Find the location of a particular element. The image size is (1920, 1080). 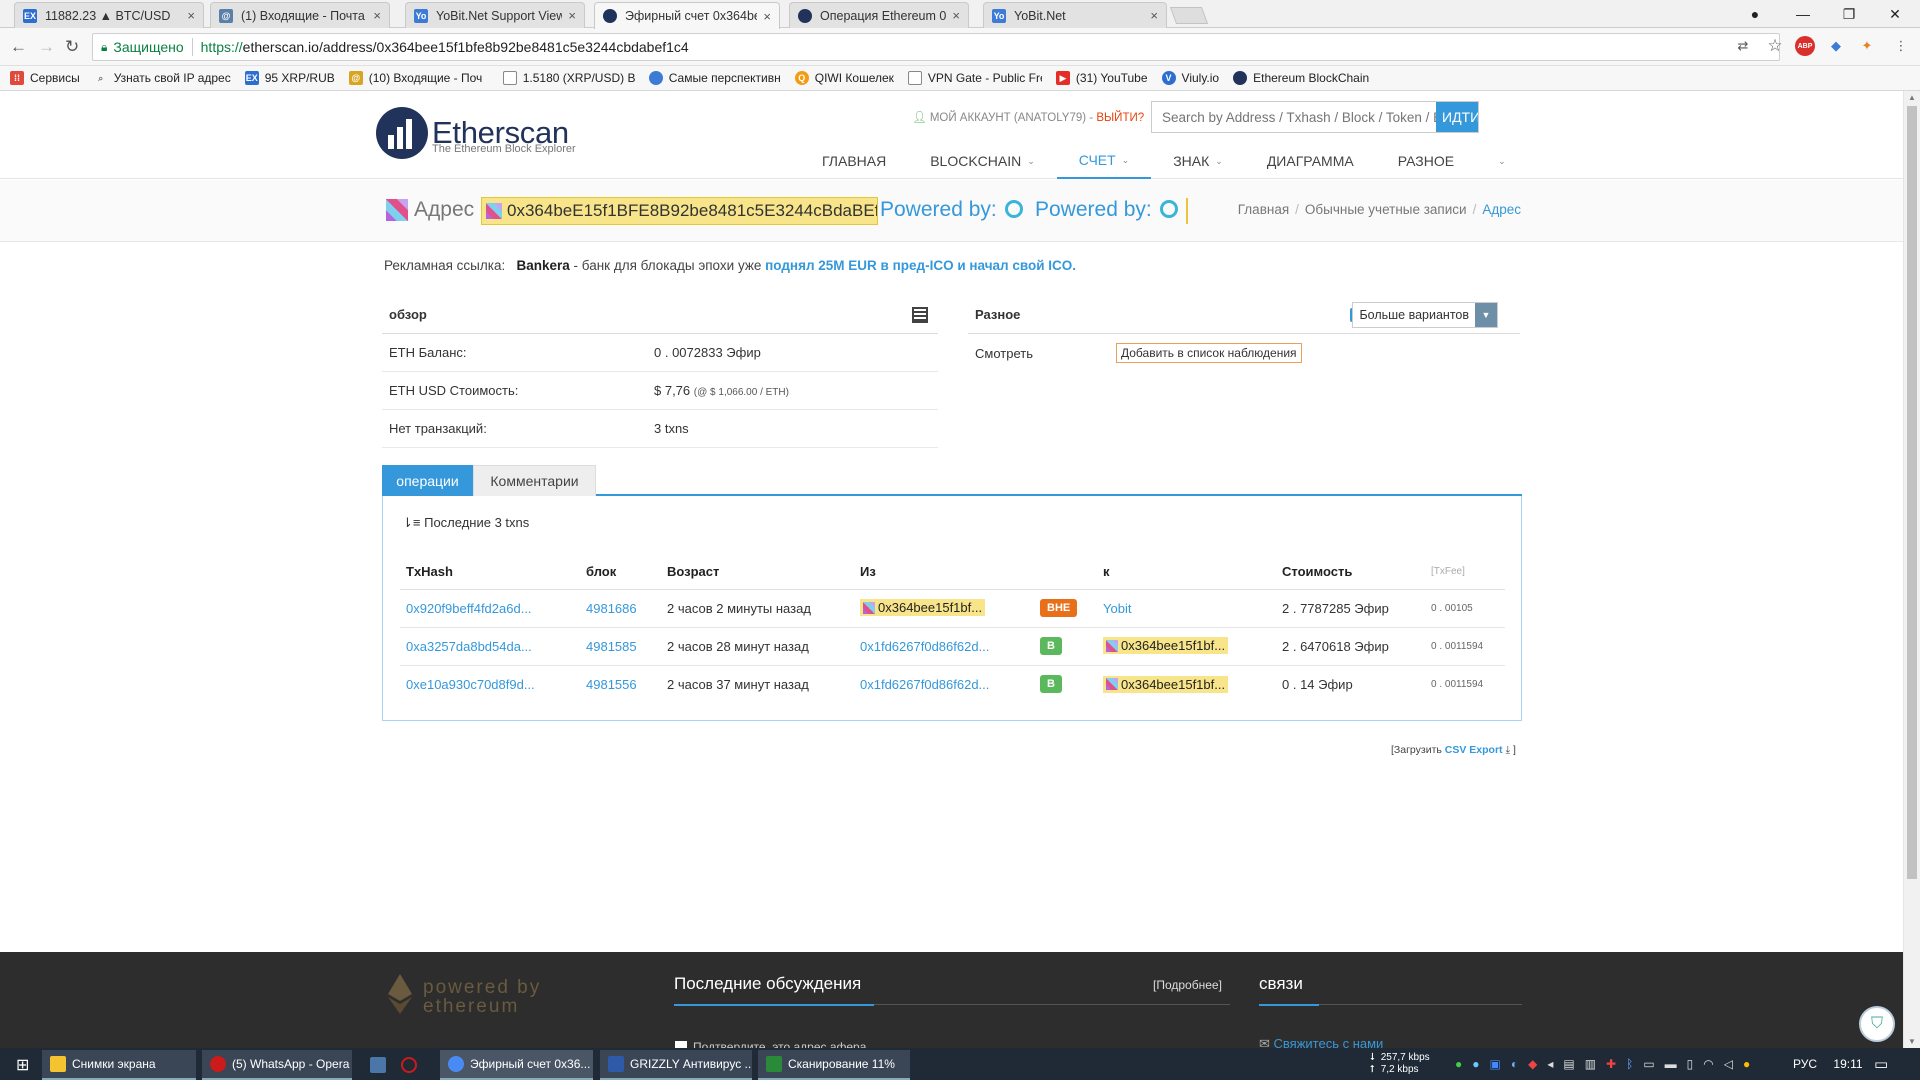

bookmark-item: V Viuly.io is located at coordinates (1190, 78).